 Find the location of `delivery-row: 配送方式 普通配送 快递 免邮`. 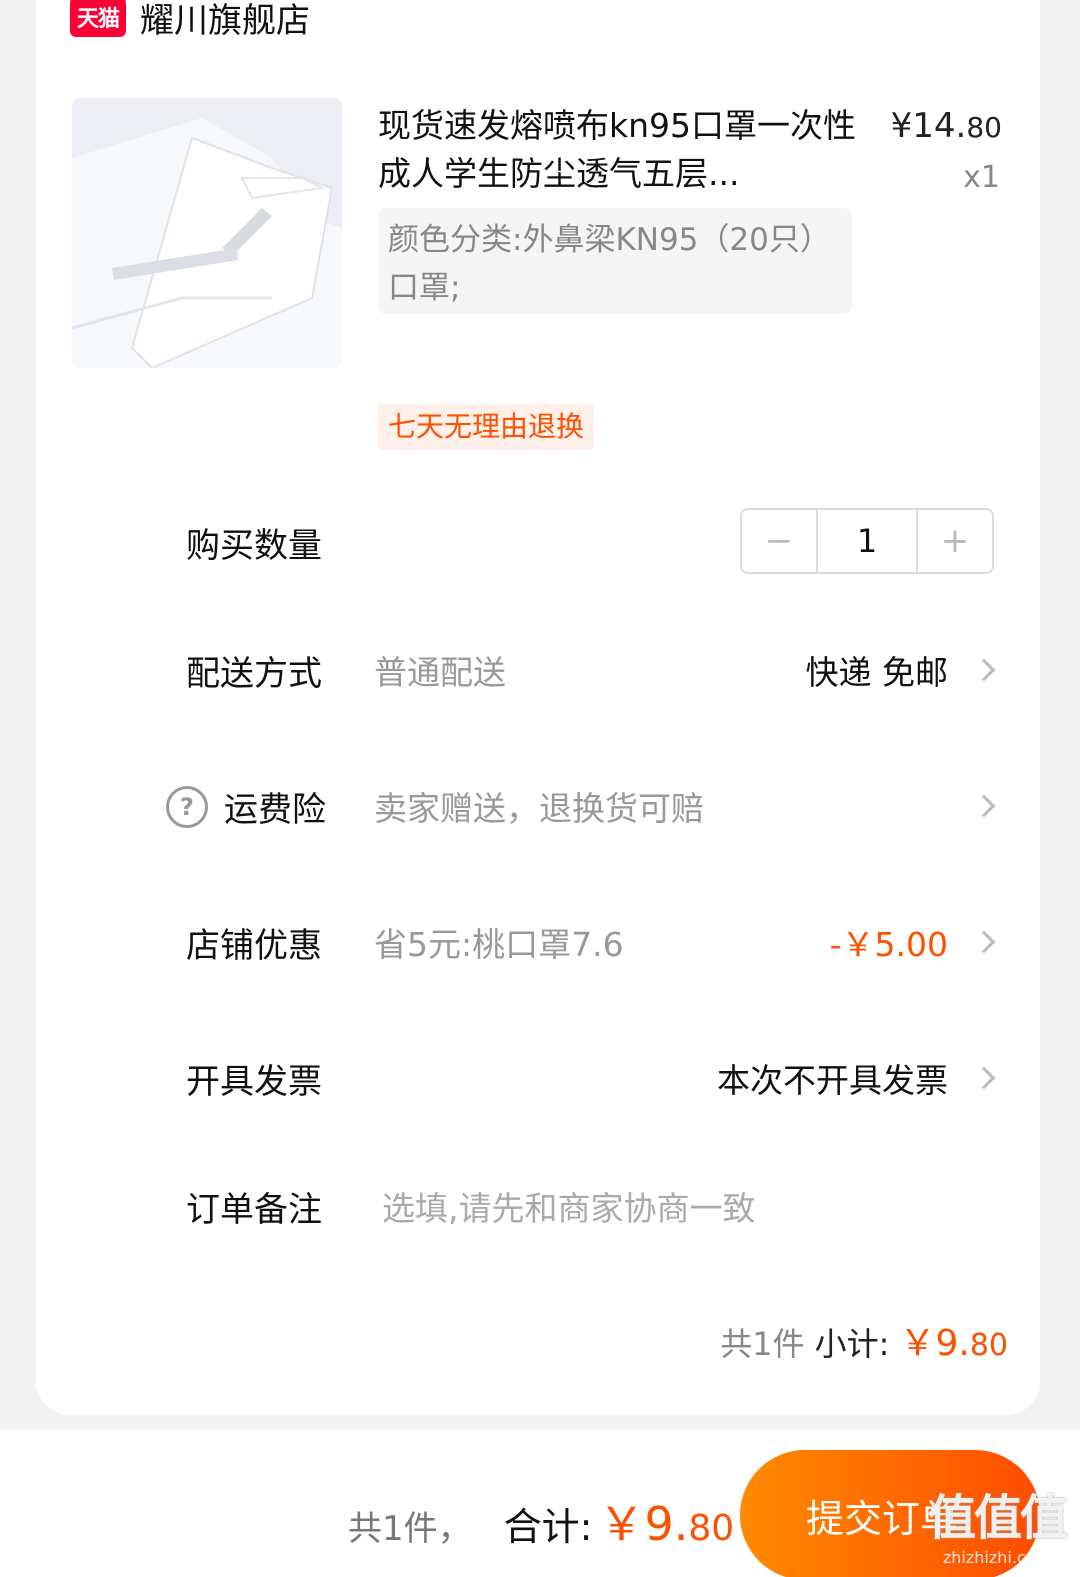

delivery-row: 配送方式 普通配送 快递 免邮 is located at coordinates (593, 670).